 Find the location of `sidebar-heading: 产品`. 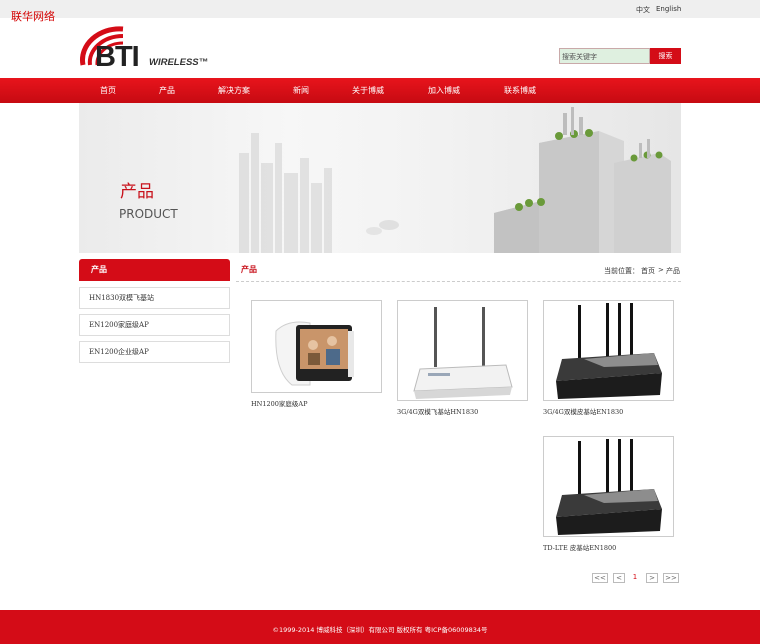

sidebar-heading: 产品 is located at coordinates (154, 270).